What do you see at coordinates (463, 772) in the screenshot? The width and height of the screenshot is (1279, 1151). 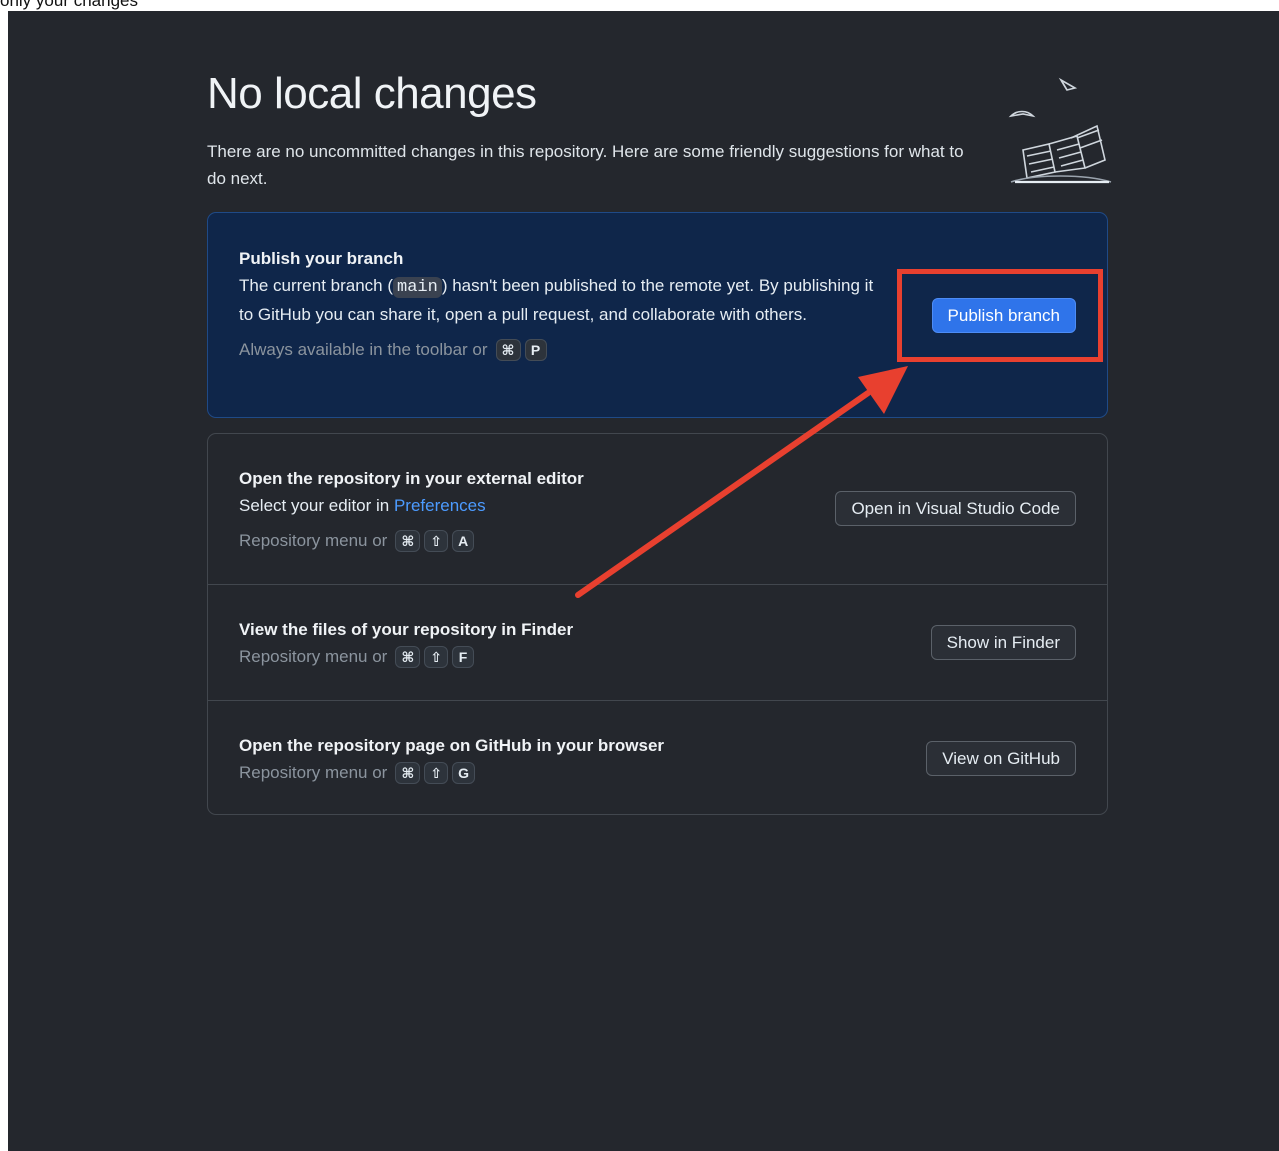 I see `g-key: G` at bounding box center [463, 772].